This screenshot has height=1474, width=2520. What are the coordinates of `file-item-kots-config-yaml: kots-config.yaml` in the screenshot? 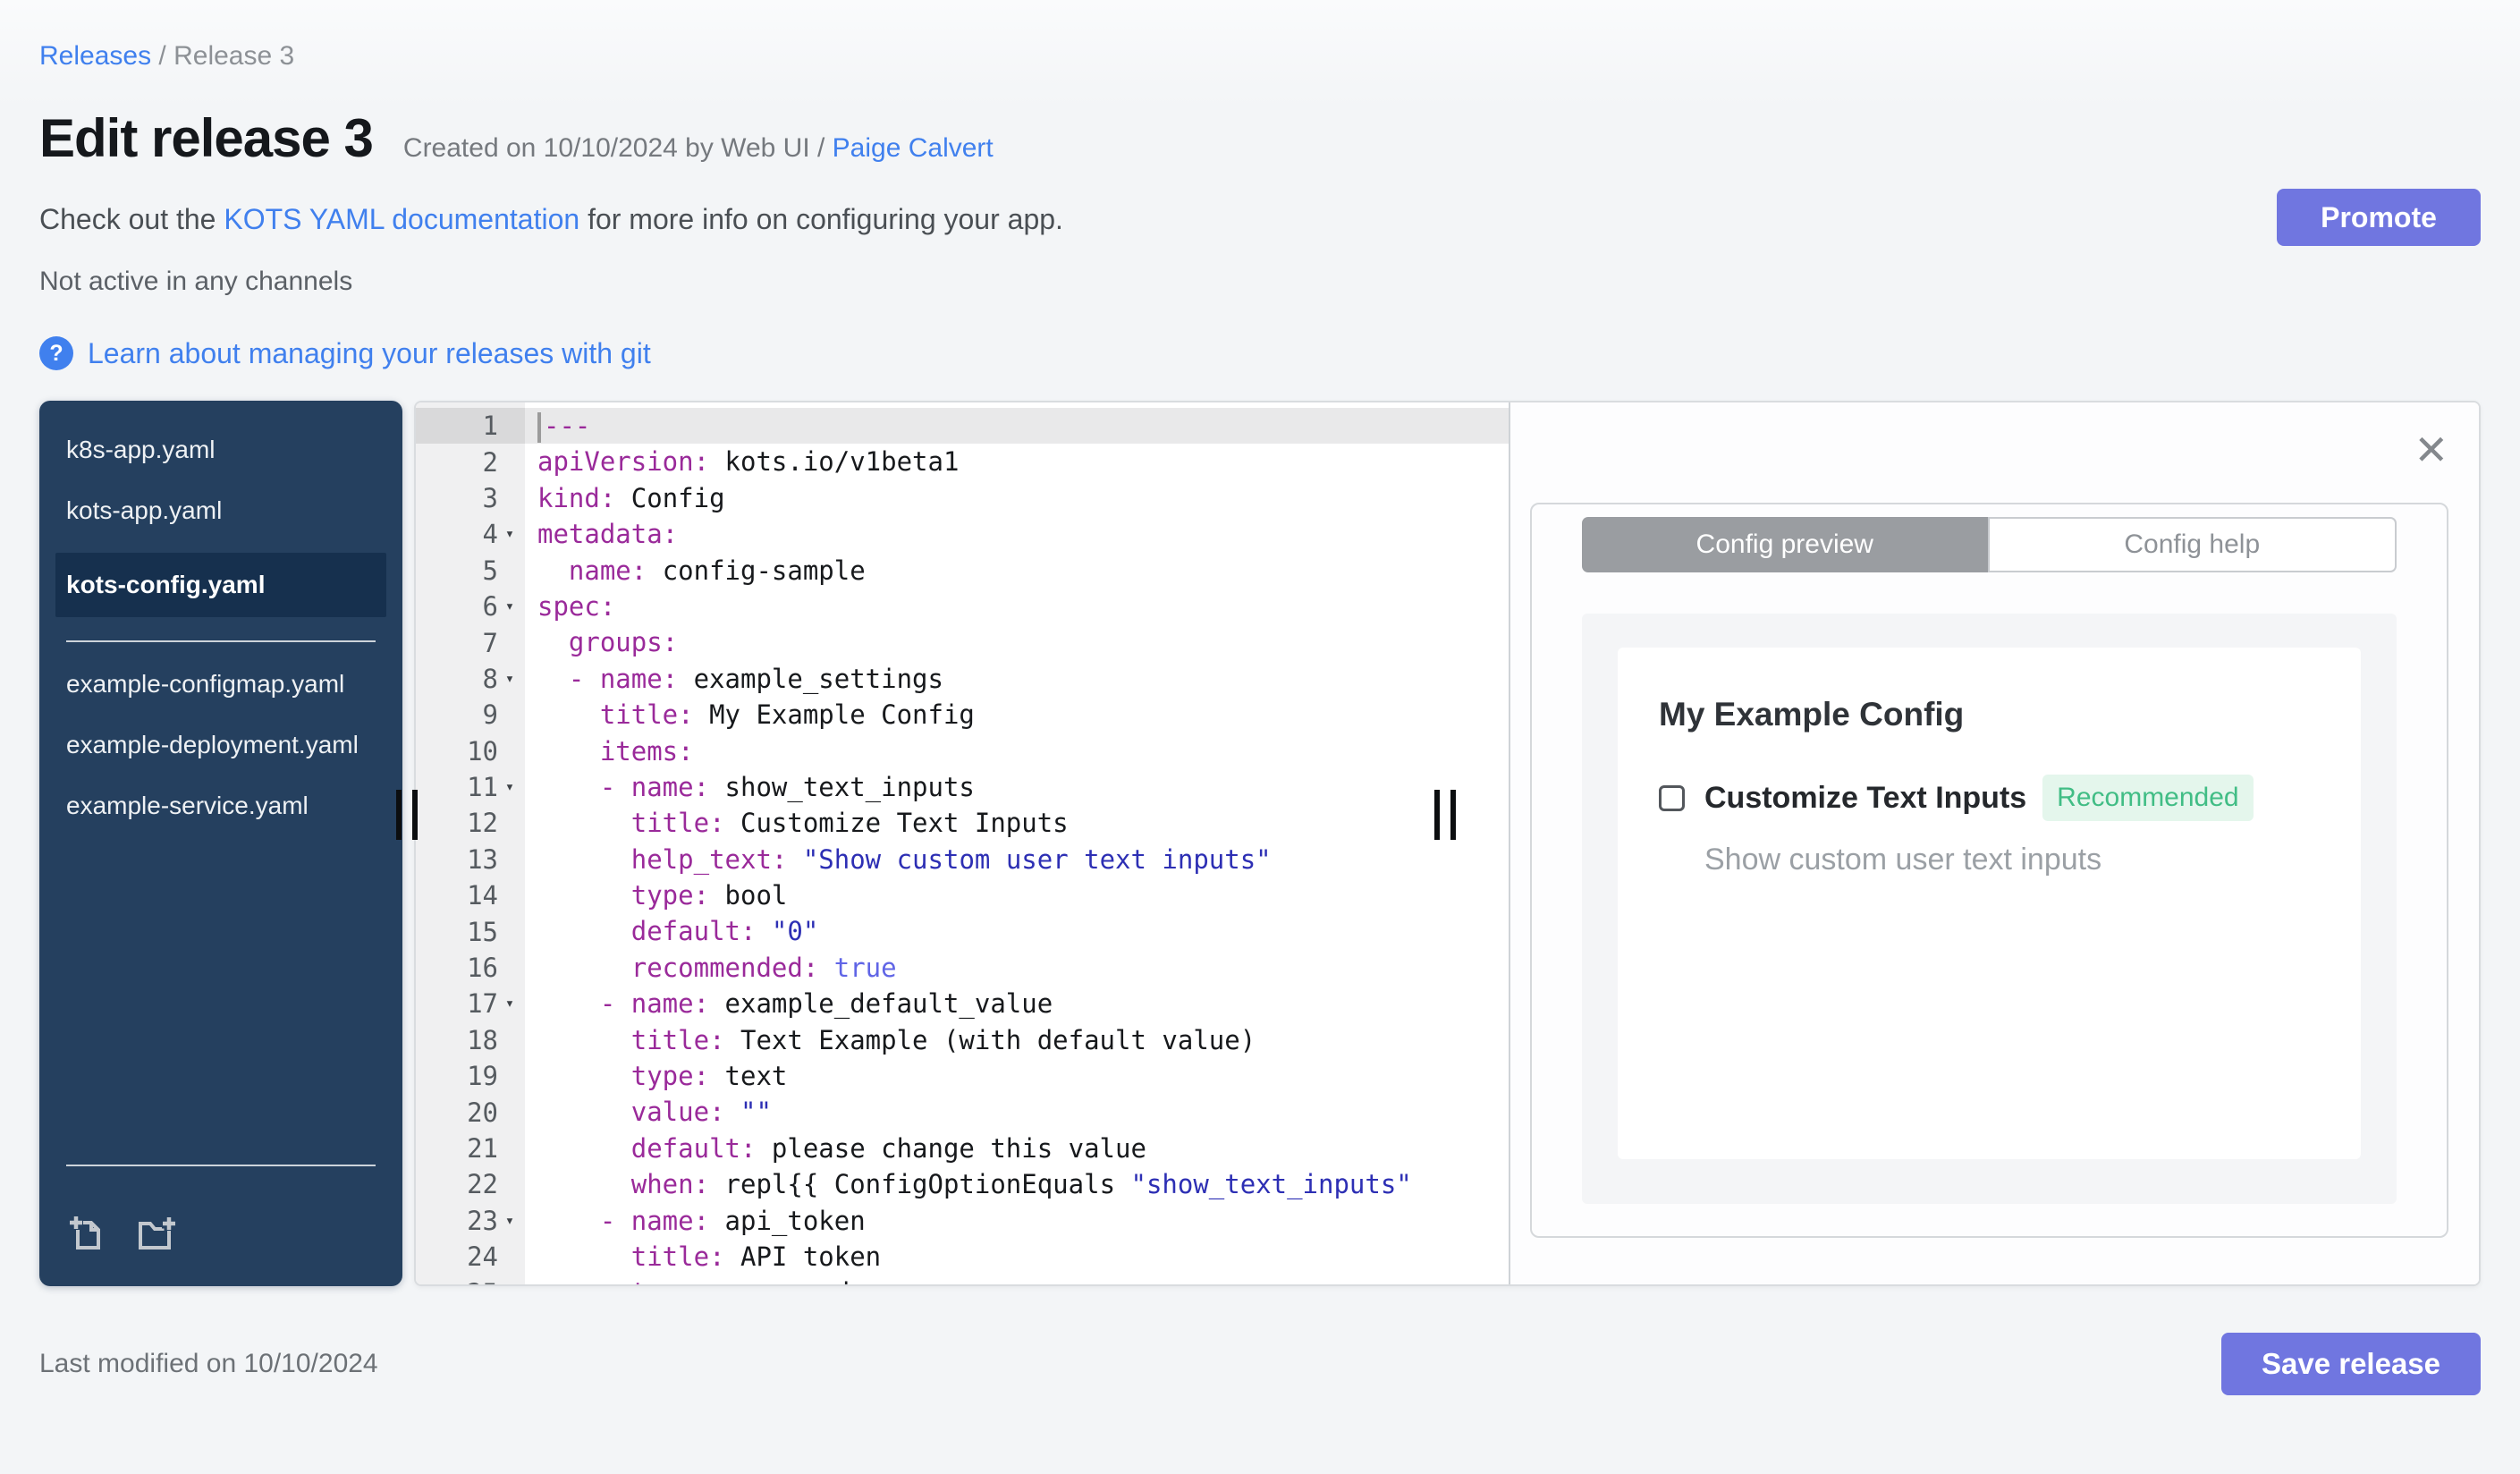 It's located at (220, 585).